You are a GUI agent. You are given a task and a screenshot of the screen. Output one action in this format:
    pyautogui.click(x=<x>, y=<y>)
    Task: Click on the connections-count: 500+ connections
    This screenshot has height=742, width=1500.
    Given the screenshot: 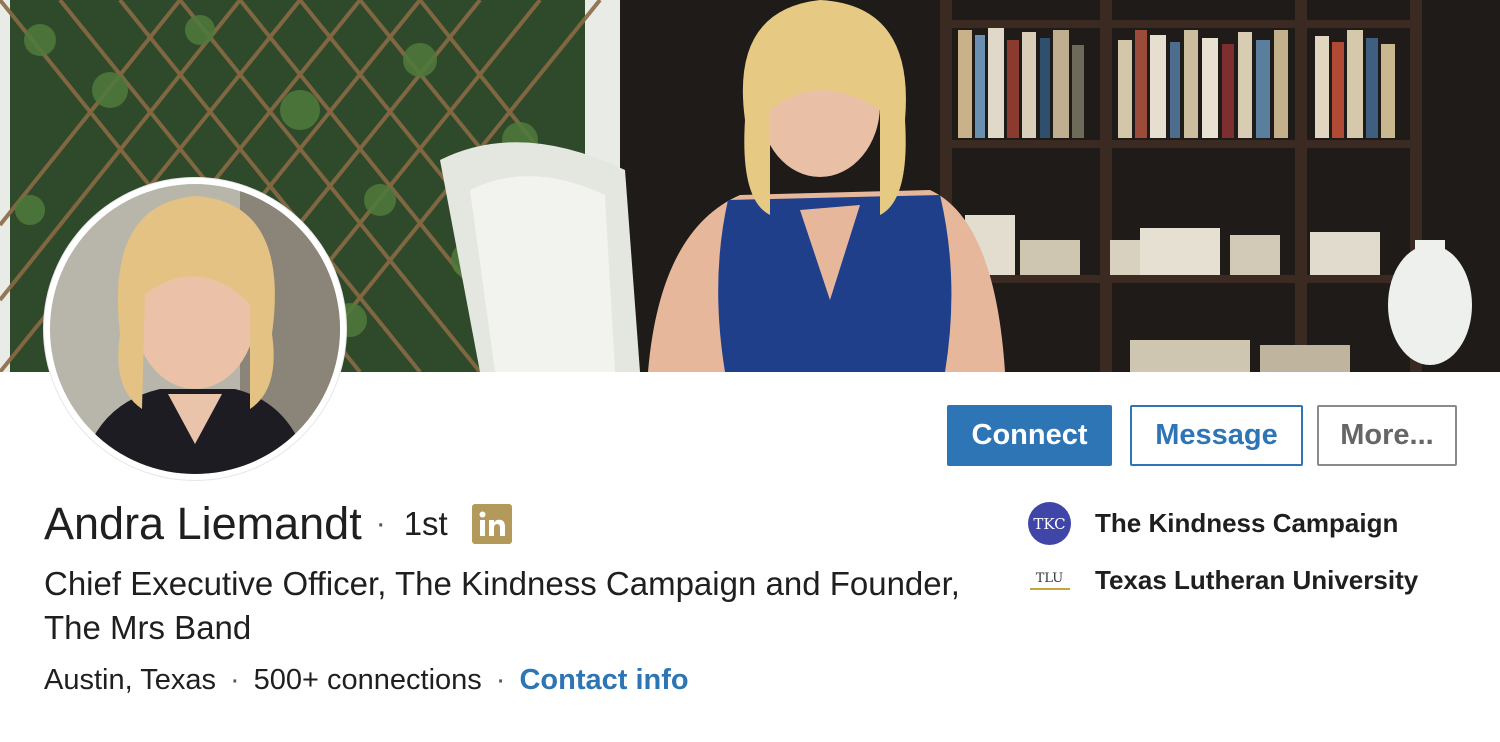 What is the action you would take?
    pyautogui.click(x=367, y=680)
    